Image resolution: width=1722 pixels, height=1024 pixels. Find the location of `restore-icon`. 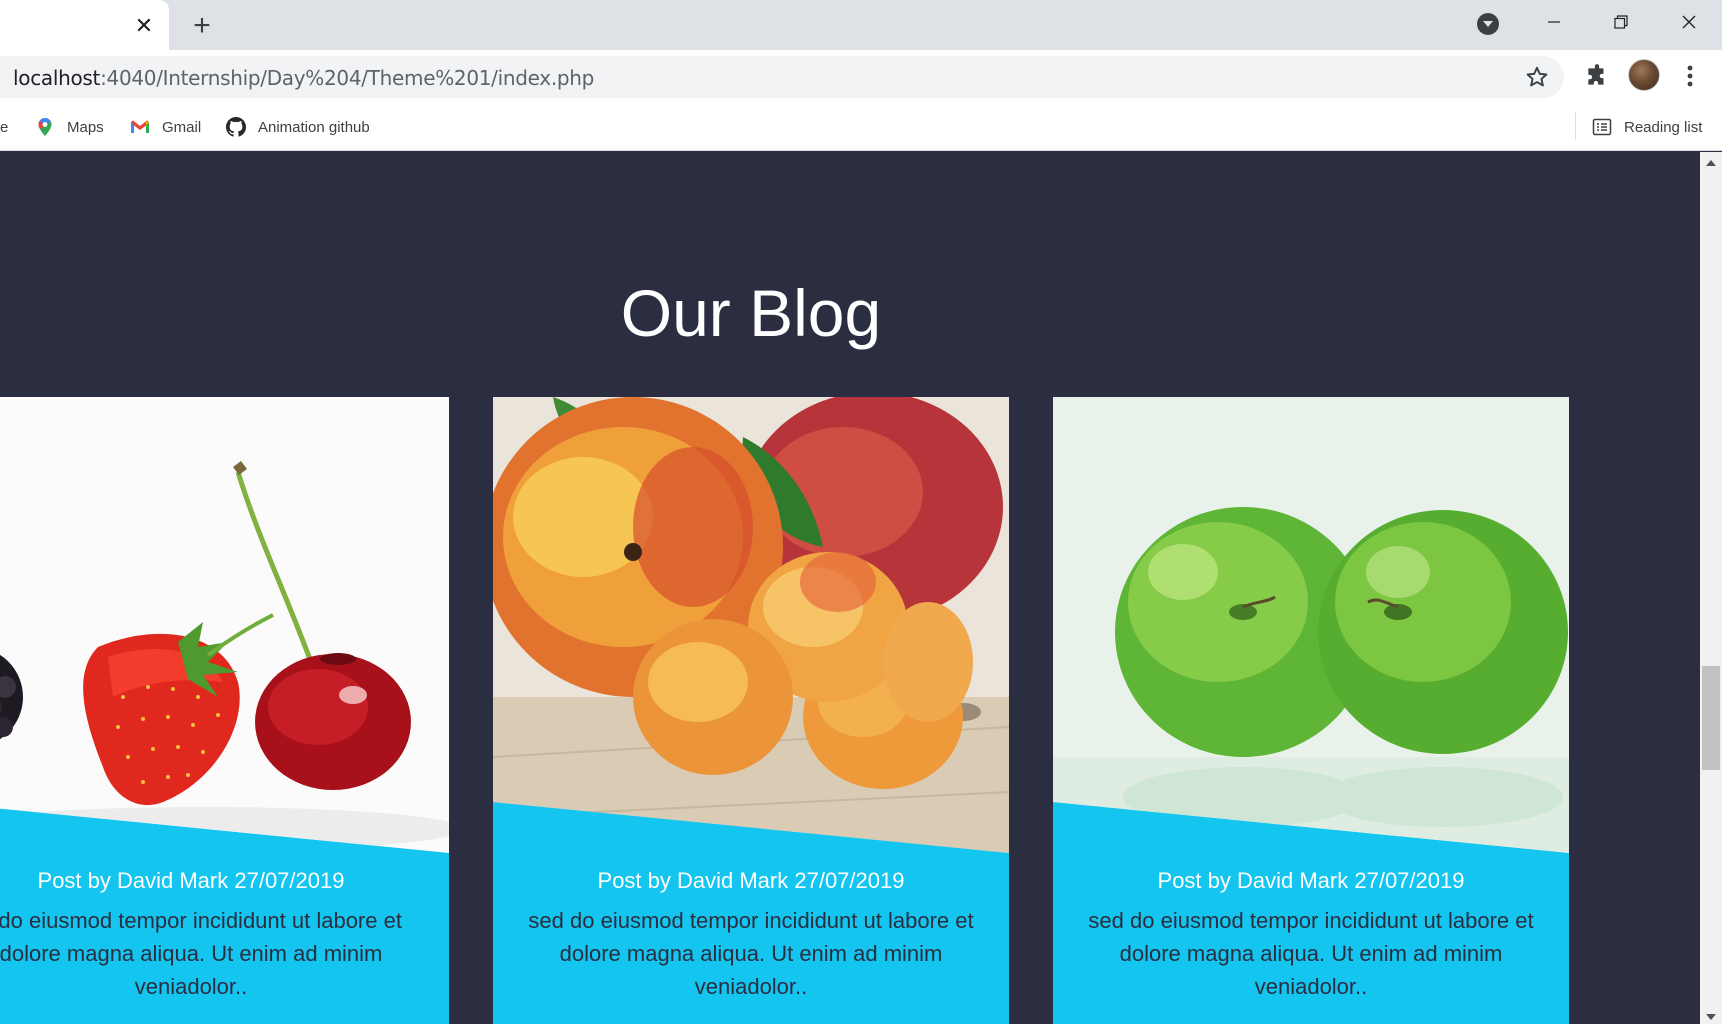

restore-icon is located at coordinates (1621, 22).